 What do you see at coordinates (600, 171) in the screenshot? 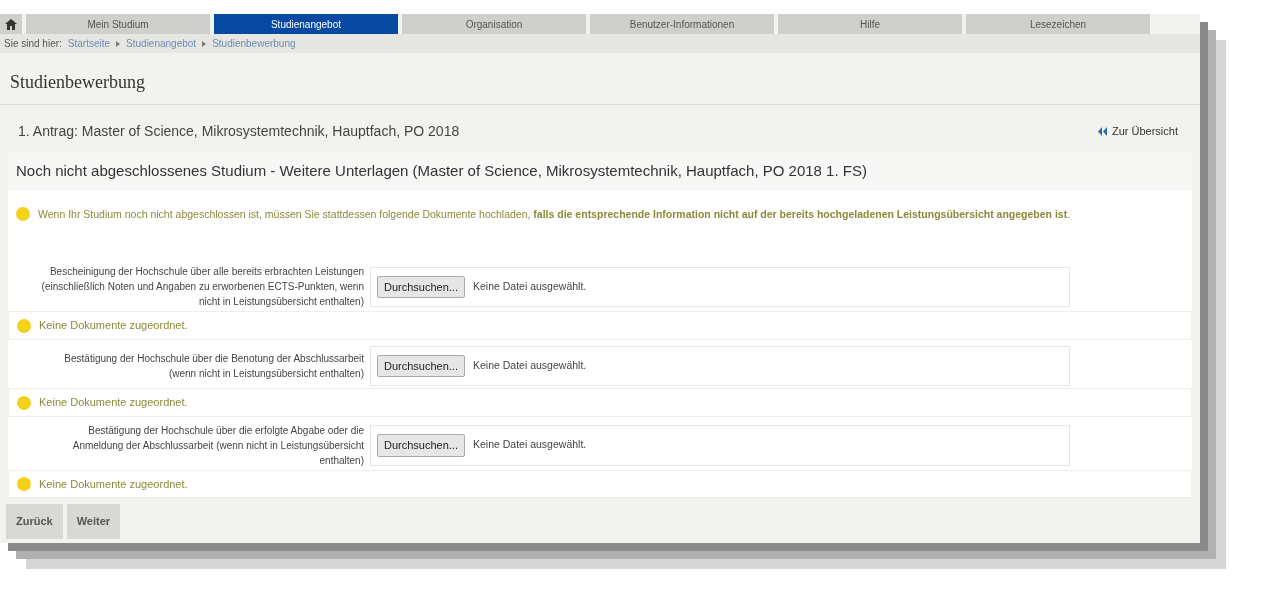
I see `section-title: Noch nicht abgeschlossenes Studium - Weitere Unterlagen (Master of Science, Mikrosystemtechnik, Hauptfach, PO 2018 1. FS)` at bounding box center [600, 171].